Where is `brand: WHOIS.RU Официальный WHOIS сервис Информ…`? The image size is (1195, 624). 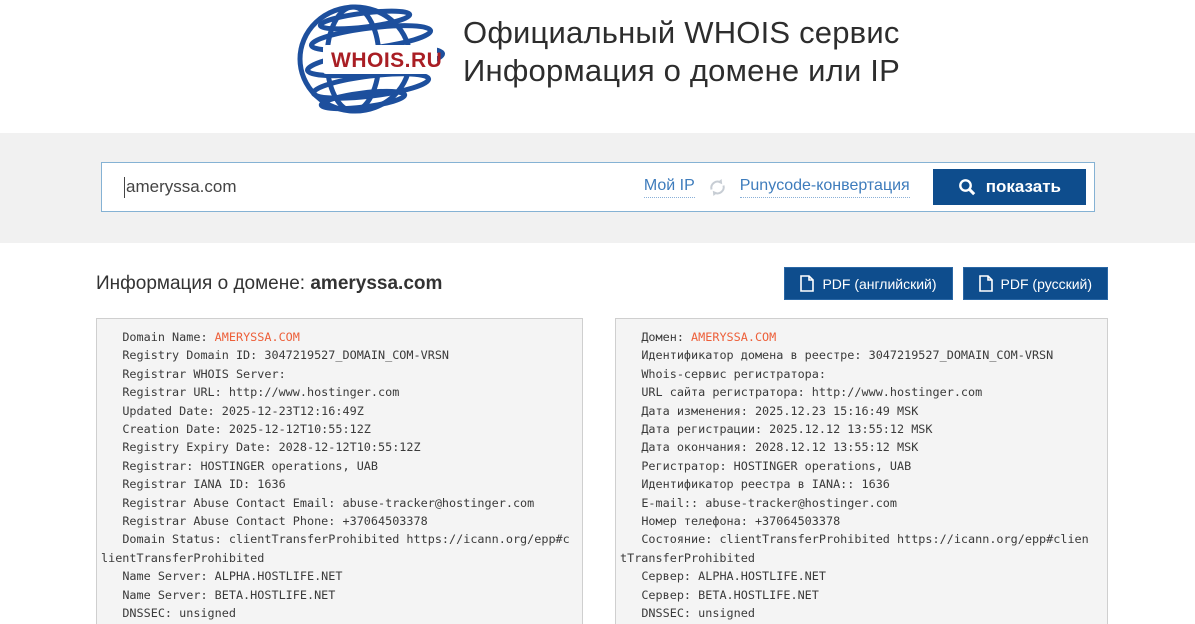 brand: WHOIS.RU Официальный WHOIS сервис Информ… is located at coordinates (597, 66).